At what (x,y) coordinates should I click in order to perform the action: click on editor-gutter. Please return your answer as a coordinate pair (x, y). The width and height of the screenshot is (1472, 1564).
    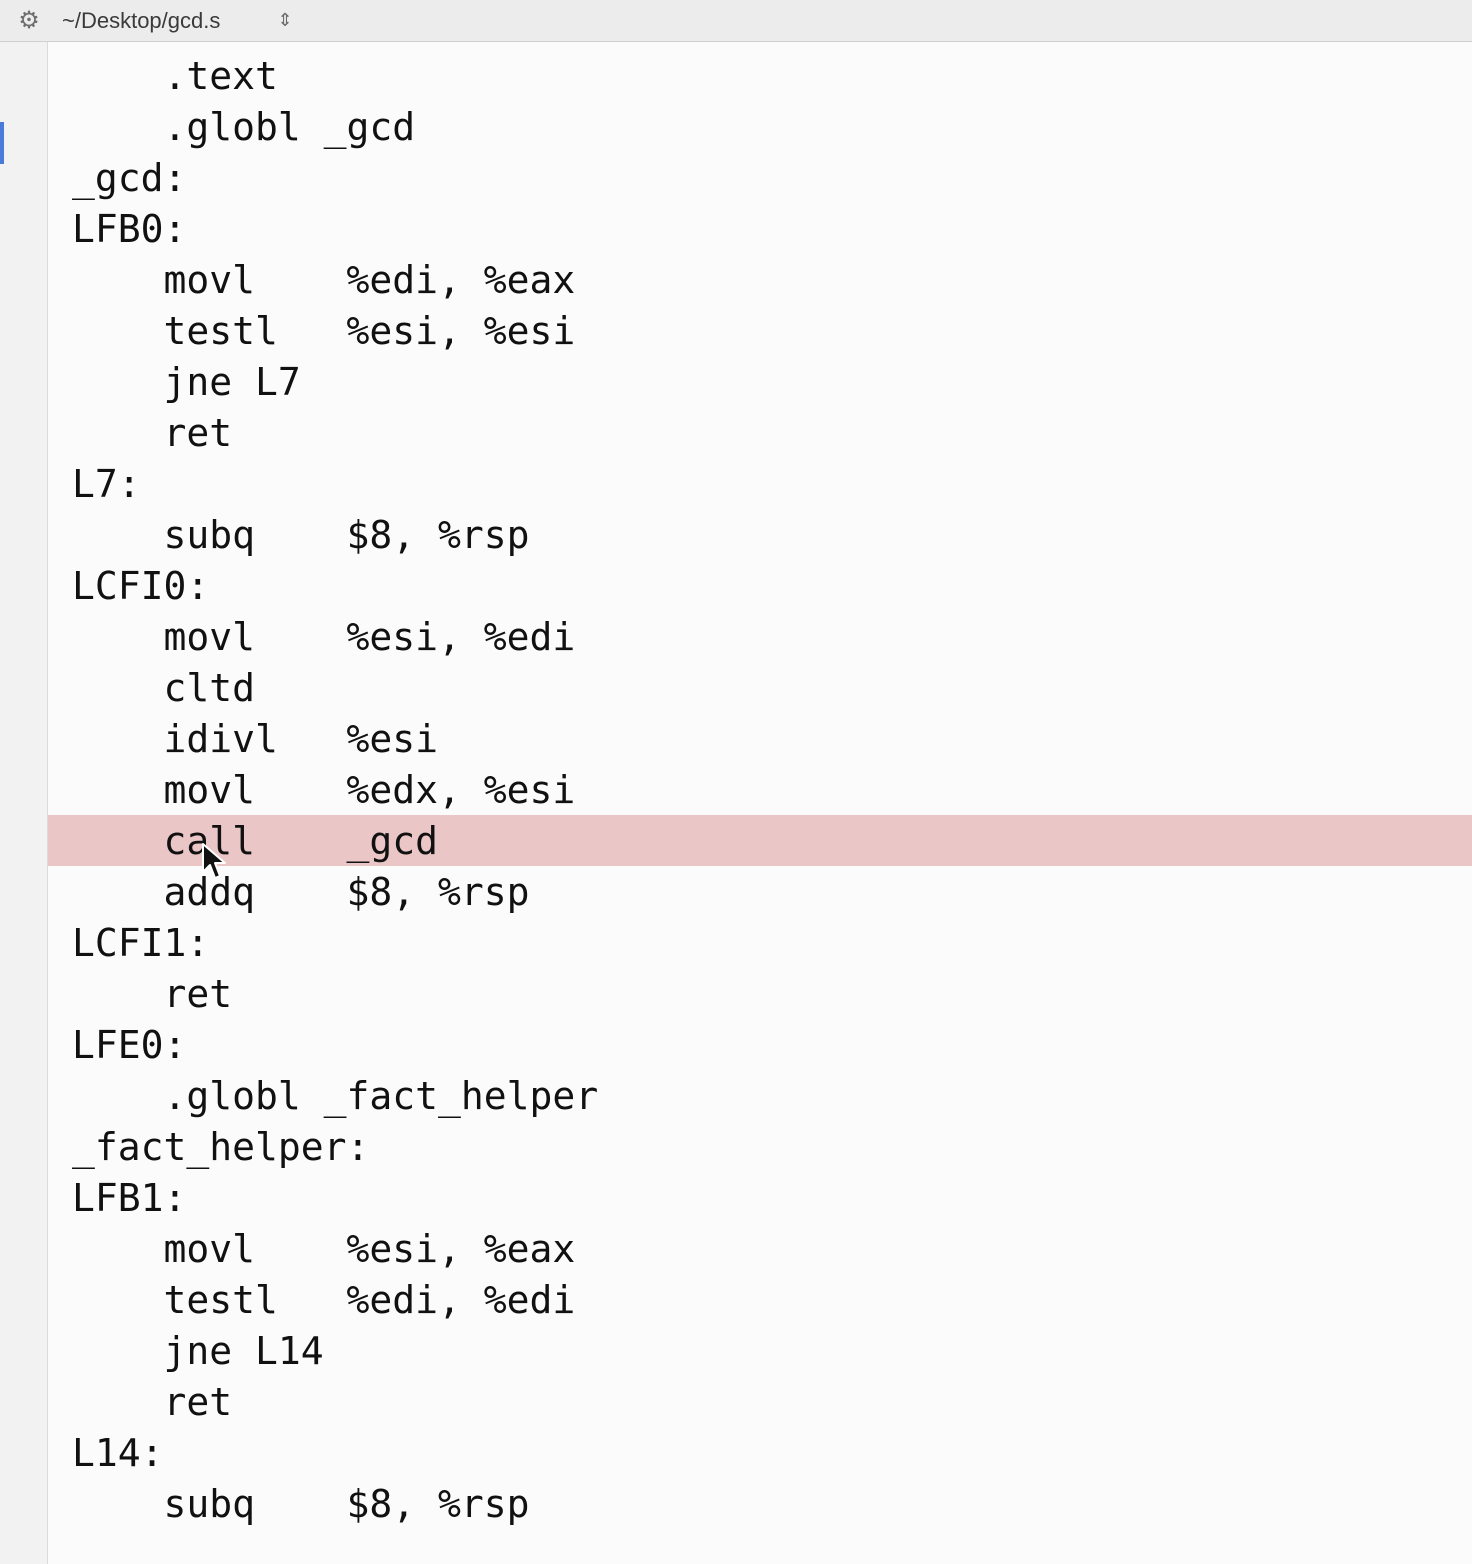
    Looking at the image, I should click on (24, 803).